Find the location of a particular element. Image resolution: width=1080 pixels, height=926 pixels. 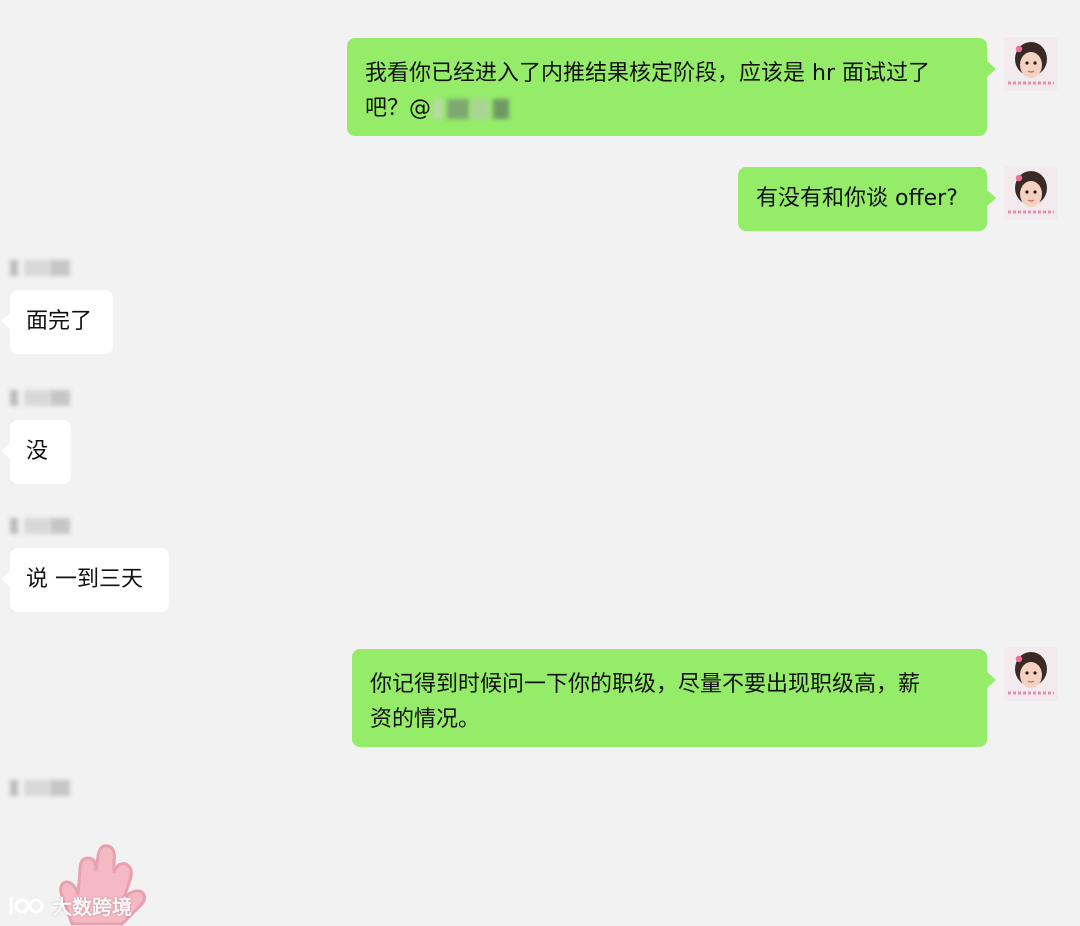

brand-logo-icon is located at coordinates (26, 905).